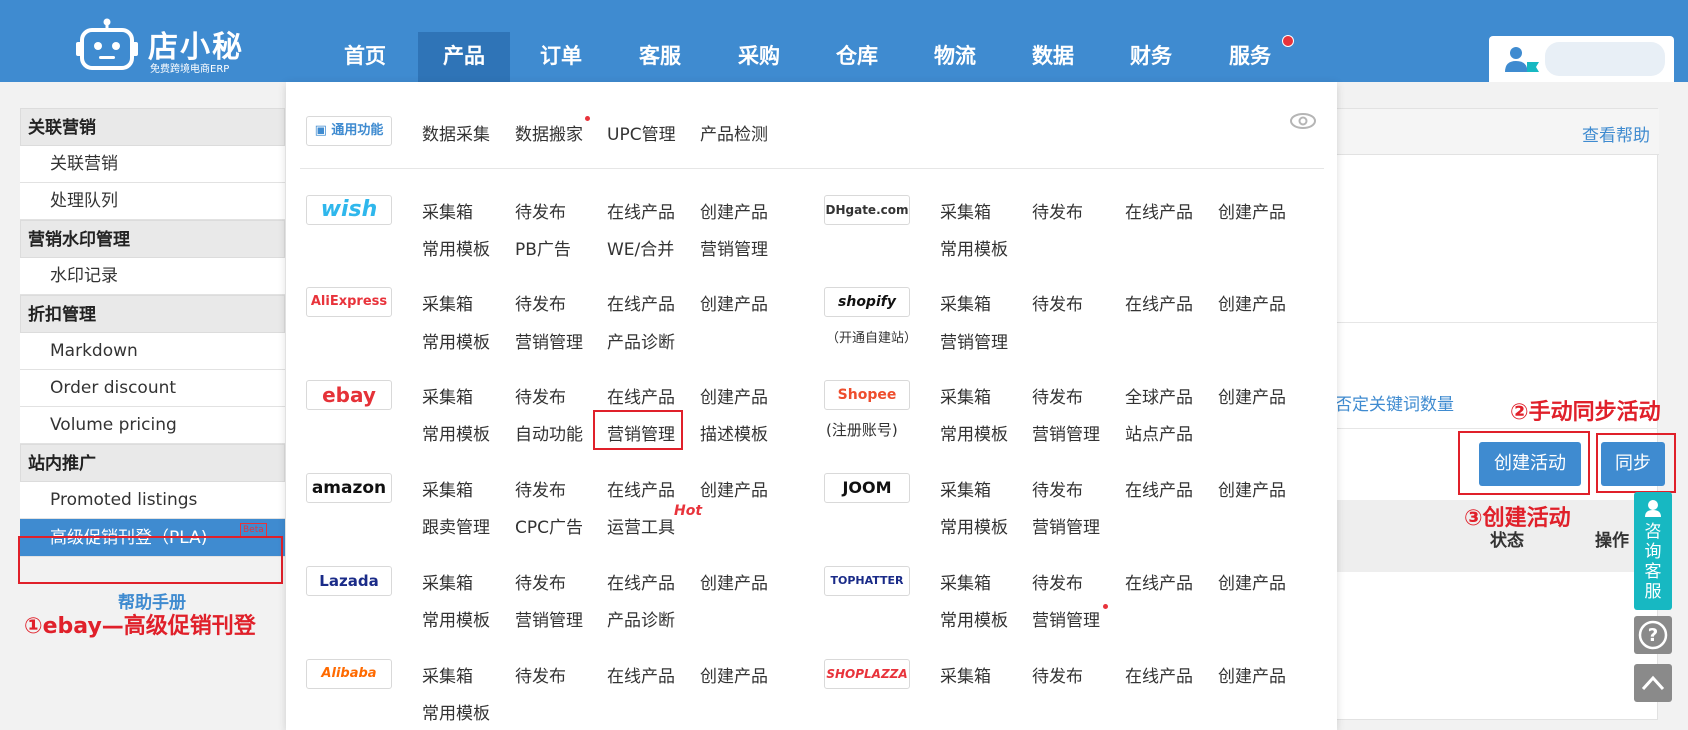 This screenshot has width=1688, height=730. I want to click on dhgate-collect-box: 采集箱, so click(965, 210).